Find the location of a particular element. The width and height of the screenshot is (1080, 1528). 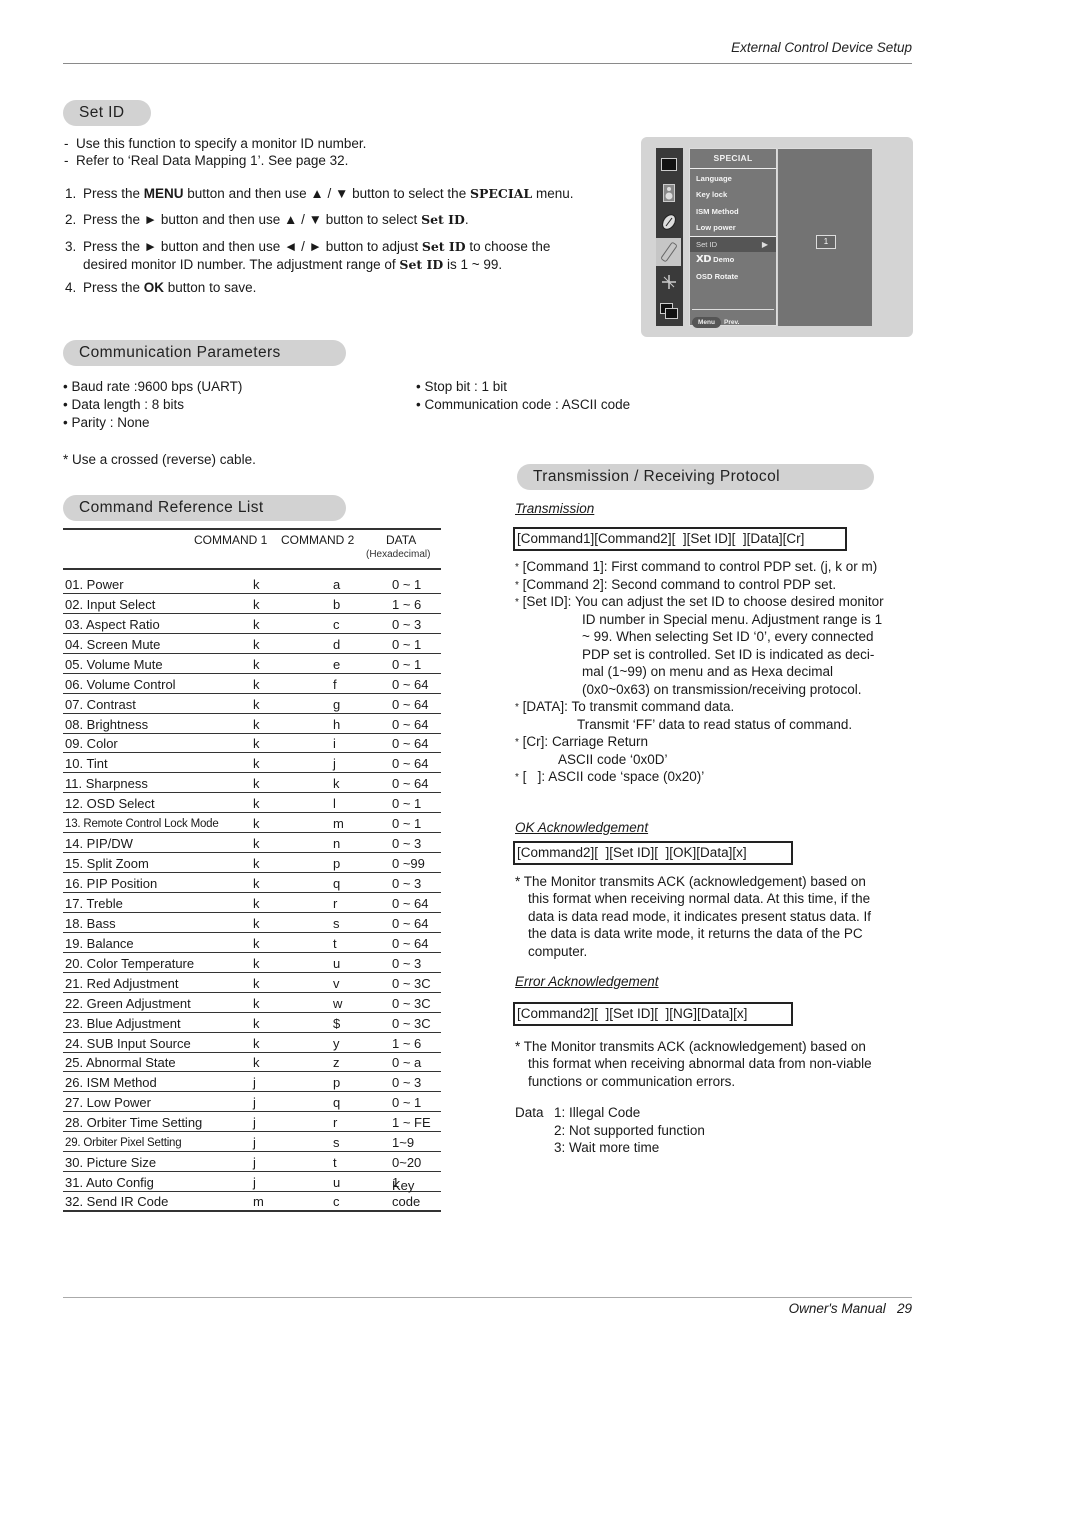

command-2-value: a is located at coordinates (337, 584).